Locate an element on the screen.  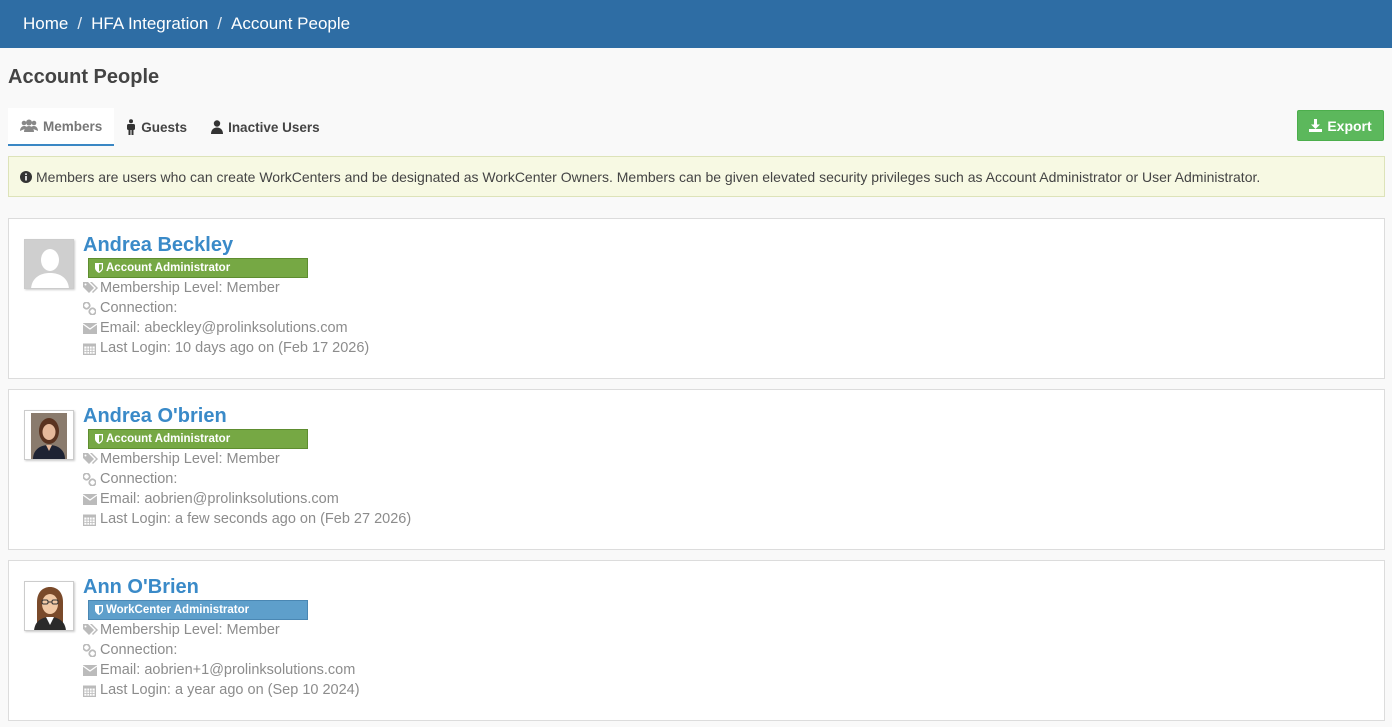
breadcrumb: Home / HFA Integration / Account People is located at coordinates (696, 24).